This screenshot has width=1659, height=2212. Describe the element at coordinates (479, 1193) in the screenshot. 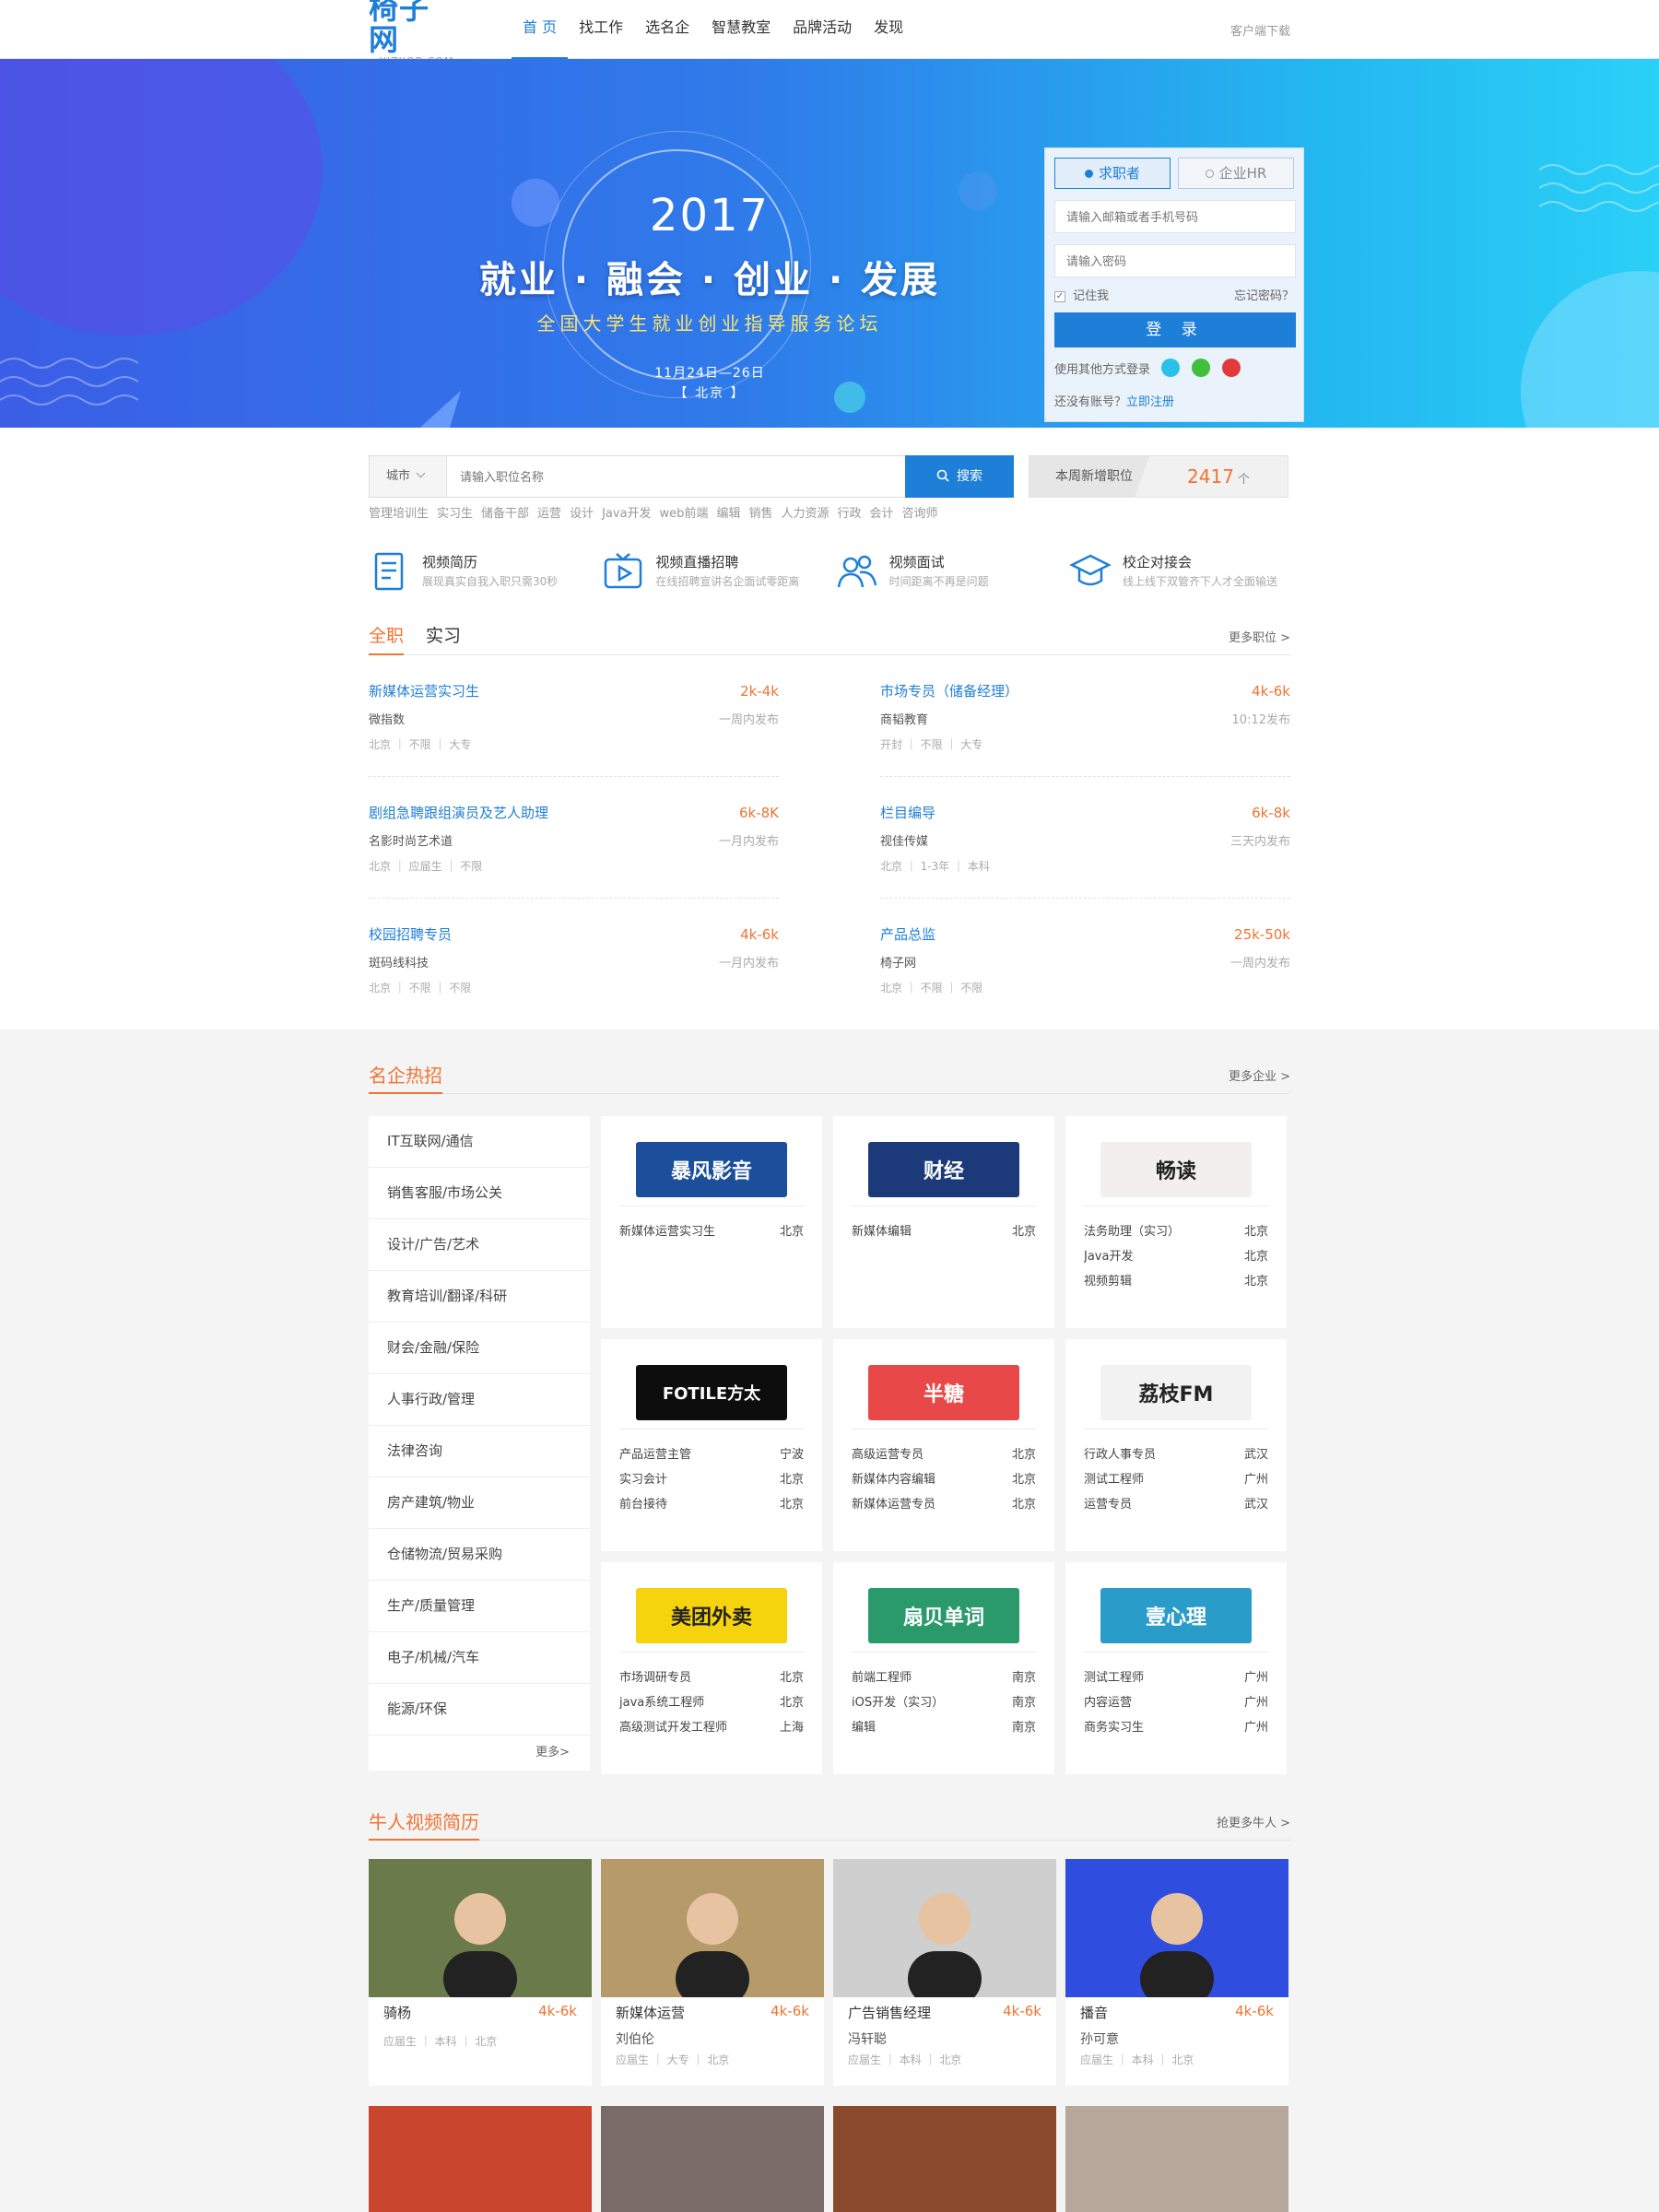

I see `category-item: 销售客服/市场公关` at that location.